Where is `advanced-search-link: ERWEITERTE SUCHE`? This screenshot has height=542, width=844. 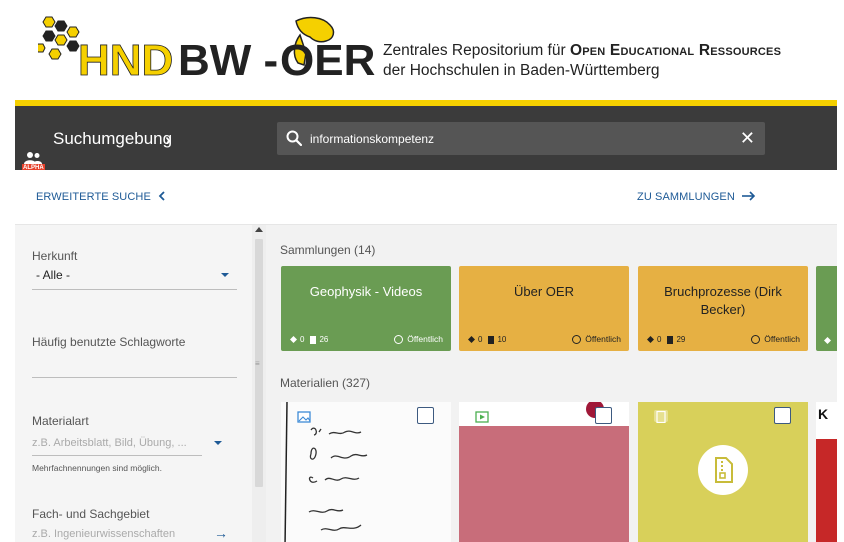
advanced-search-link: ERWEITERTE SUCHE is located at coordinates (101, 197).